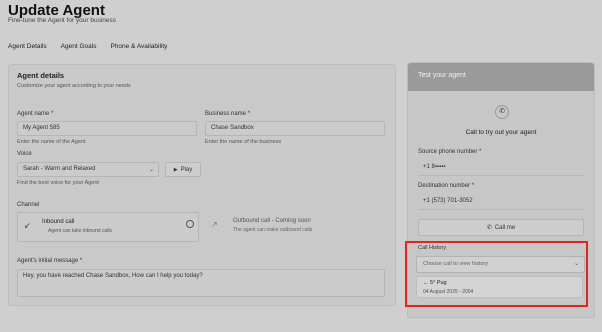 The image size is (602, 332). I want to click on radio-selected-icon, so click(190, 224).